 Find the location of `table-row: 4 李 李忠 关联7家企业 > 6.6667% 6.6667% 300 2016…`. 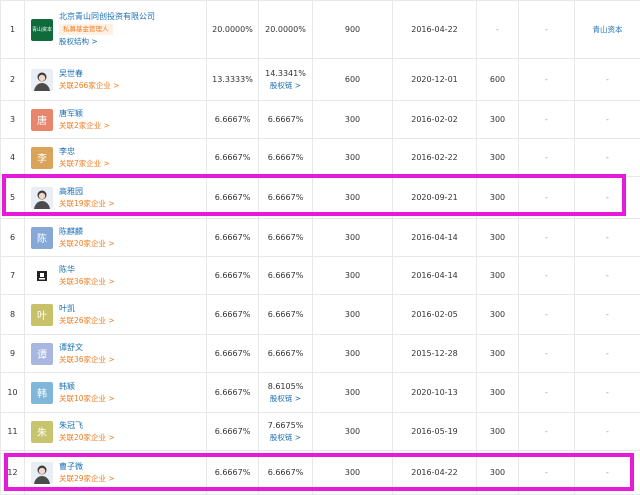

table-row: 4 李 李忠 关联7家企业 > 6.6667% 6.6667% 300 2016… is located at coordinates (320, 158).